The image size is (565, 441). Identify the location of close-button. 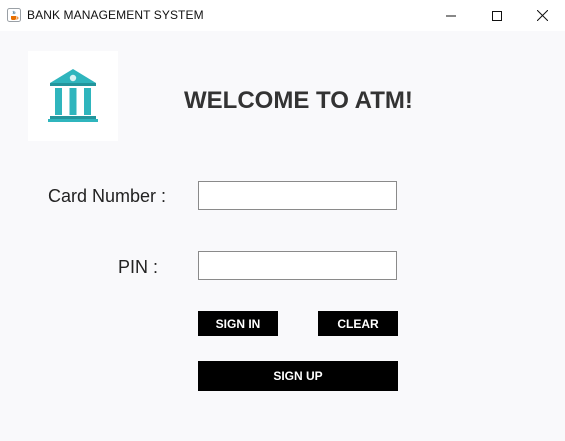
(542, 15).